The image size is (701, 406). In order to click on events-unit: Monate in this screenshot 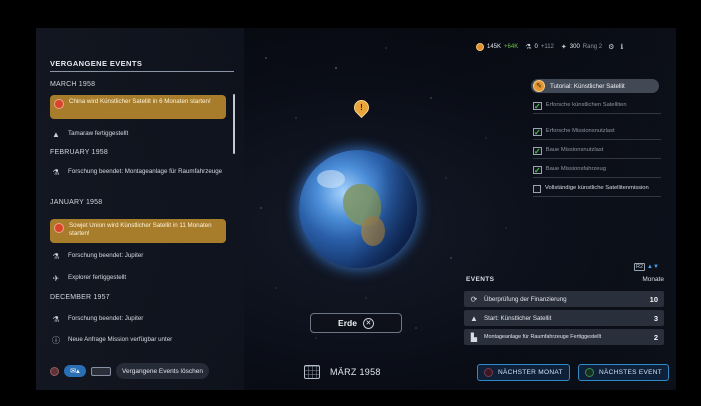, I will do `click(653, 279)`.